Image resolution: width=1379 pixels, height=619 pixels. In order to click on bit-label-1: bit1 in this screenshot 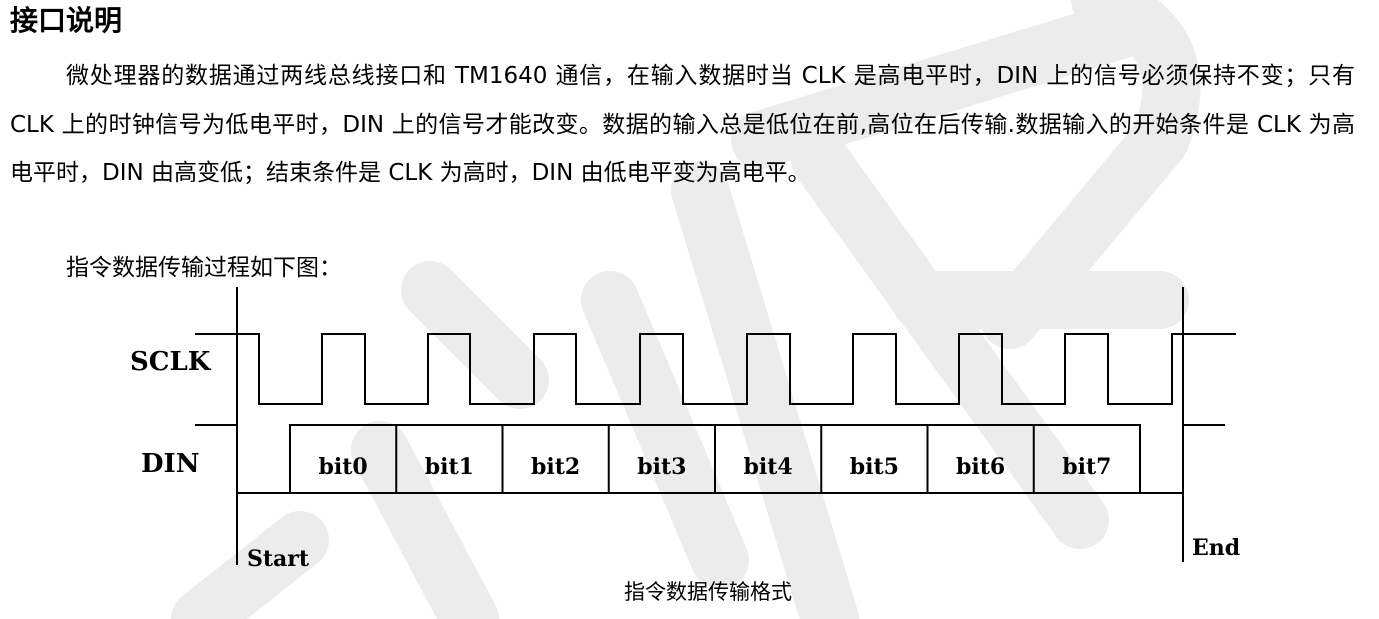, I will do `click(449, 467)`.